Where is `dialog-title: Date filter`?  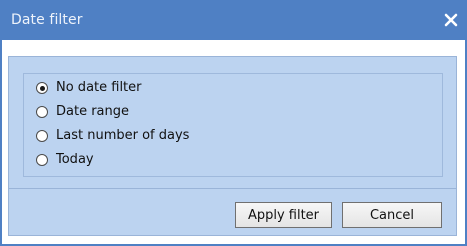 dialog-title: Date filter is located at coordinates (47, 20).